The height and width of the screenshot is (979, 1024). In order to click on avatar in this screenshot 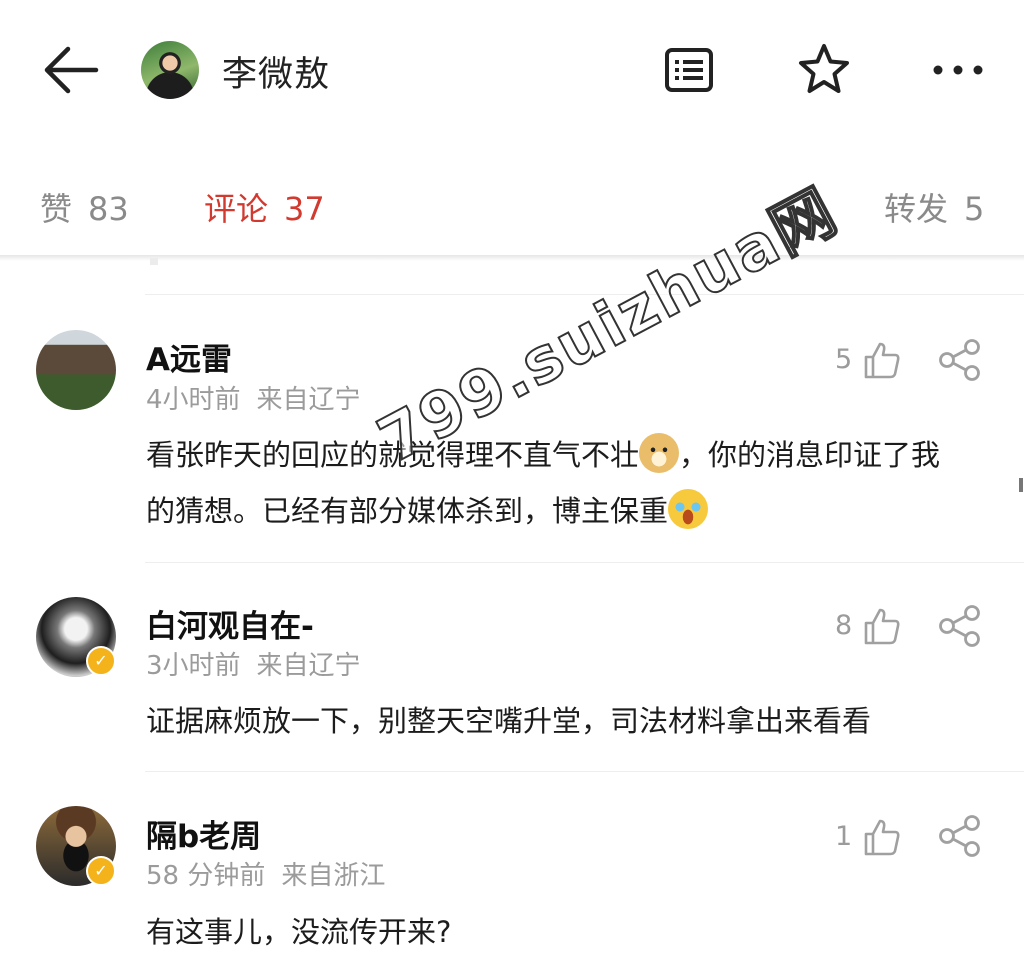, I will do `click(76, 370)`.